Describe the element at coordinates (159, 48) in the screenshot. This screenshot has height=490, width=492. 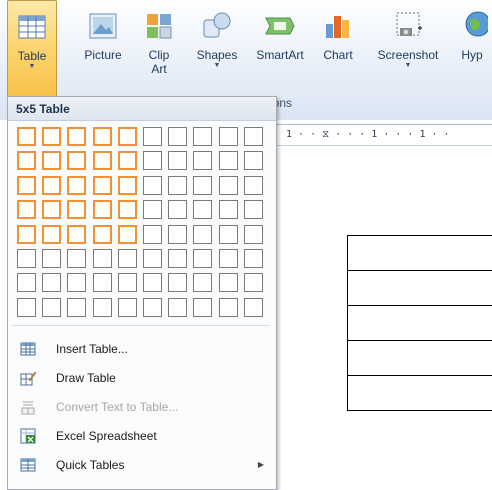
I see `clip-art-button: Clip Art` at that location.